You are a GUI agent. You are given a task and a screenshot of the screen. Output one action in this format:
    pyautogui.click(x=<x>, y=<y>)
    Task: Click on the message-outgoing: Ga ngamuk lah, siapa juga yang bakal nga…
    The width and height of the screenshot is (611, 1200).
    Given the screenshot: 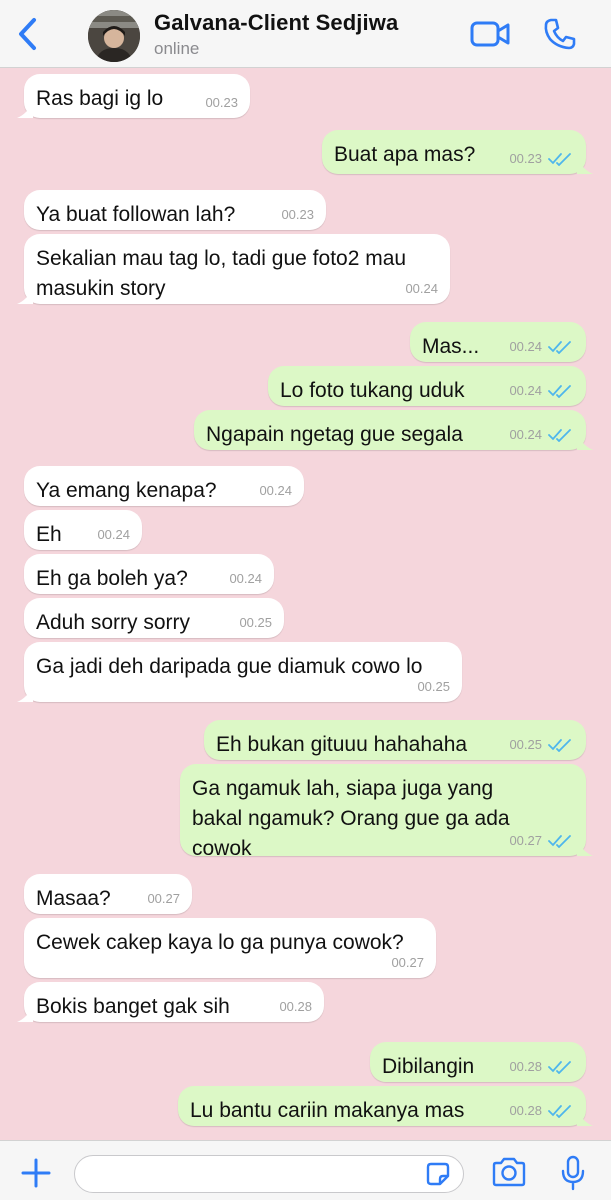 What is the action you would take?
    pyautogui.click(x=386, y=812)
    